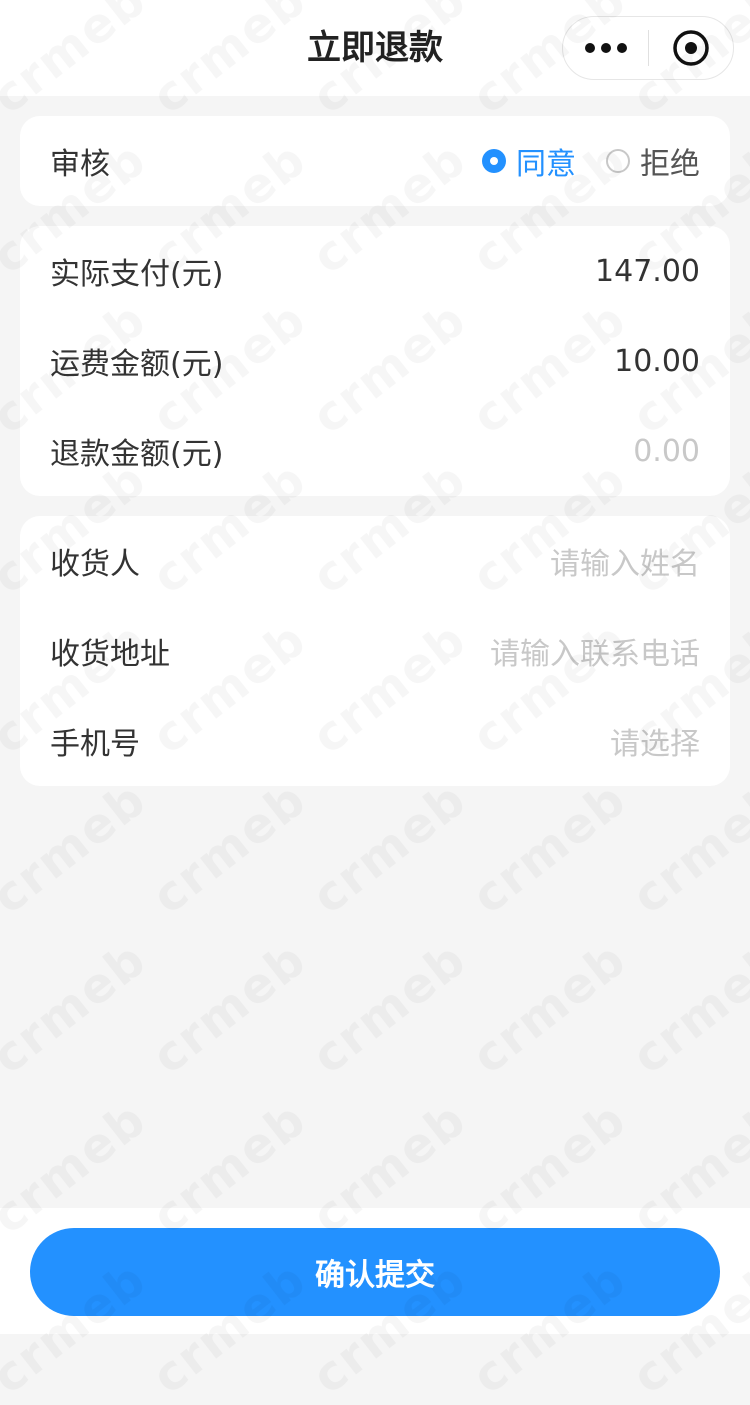 The height and width of the screenshot is (1405, 750). I want to click on consignee-label: 收货人, so click(95, 564).